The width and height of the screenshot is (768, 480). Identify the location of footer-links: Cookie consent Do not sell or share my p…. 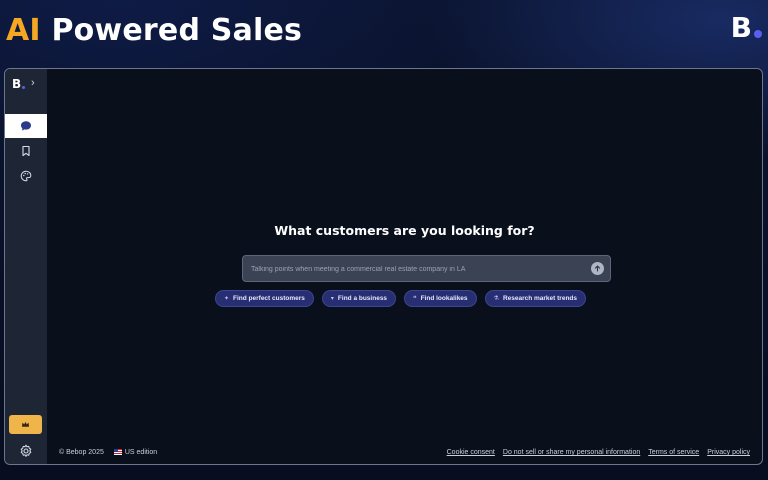
(598, 452).